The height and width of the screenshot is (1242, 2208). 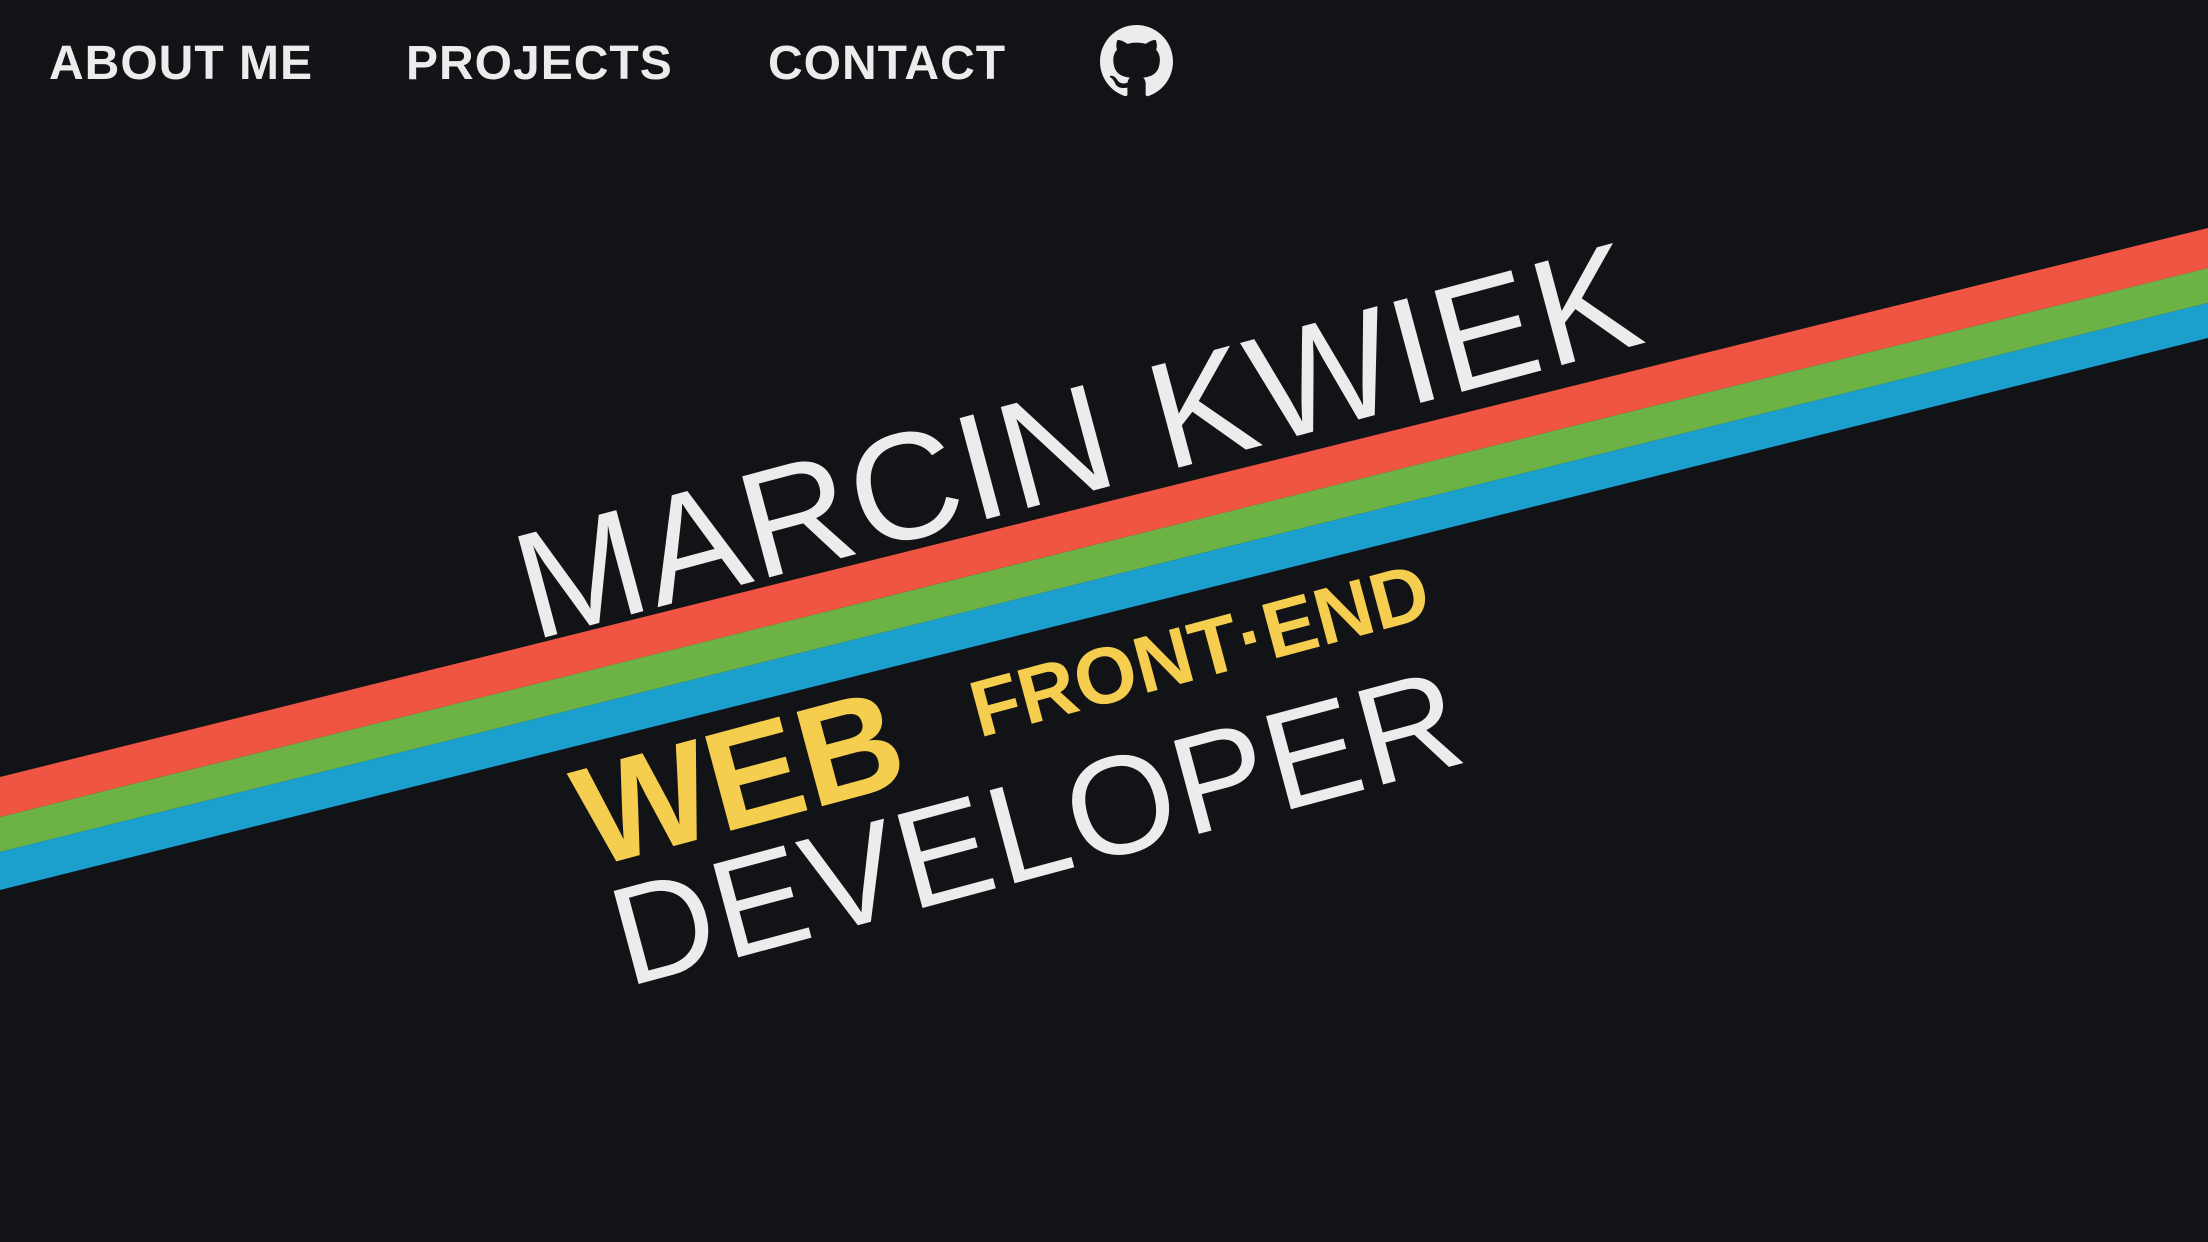 I want to click on github-link, so click(x=1136, y=61).